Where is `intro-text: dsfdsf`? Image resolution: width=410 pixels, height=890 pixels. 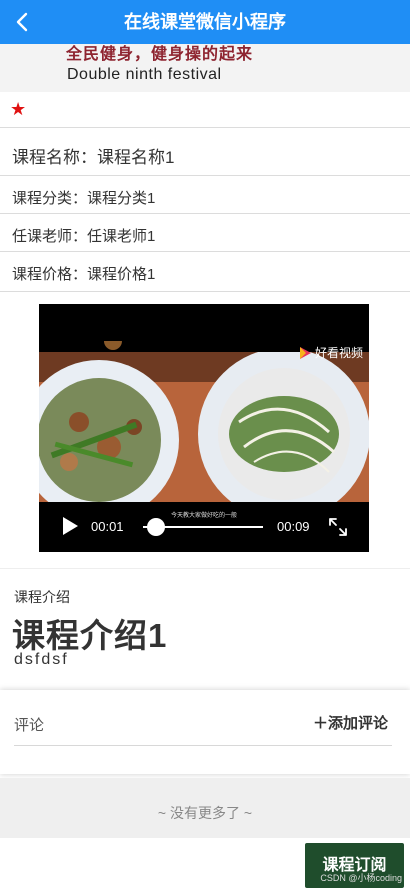
intro-text: dsfdsf is located at coordinates (41, 659).